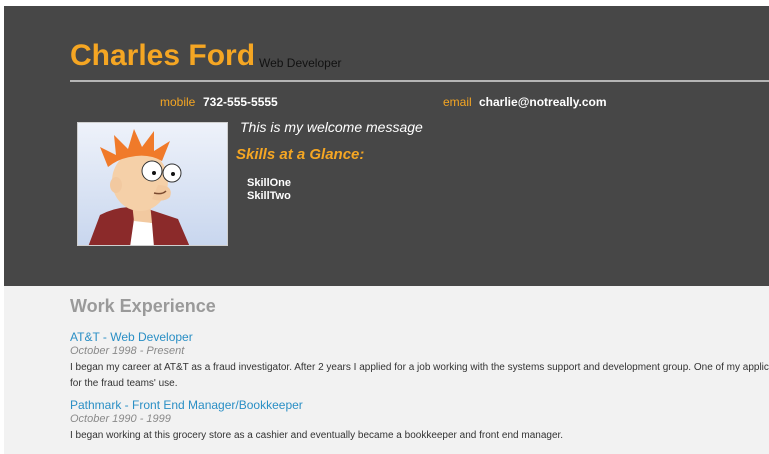 This screenshot has height=454, width=769. What do you see at coordinates (543, 102) in the screenshot?
I see `email-value: charlie@notreally.com` at bounding box center [543, 102].